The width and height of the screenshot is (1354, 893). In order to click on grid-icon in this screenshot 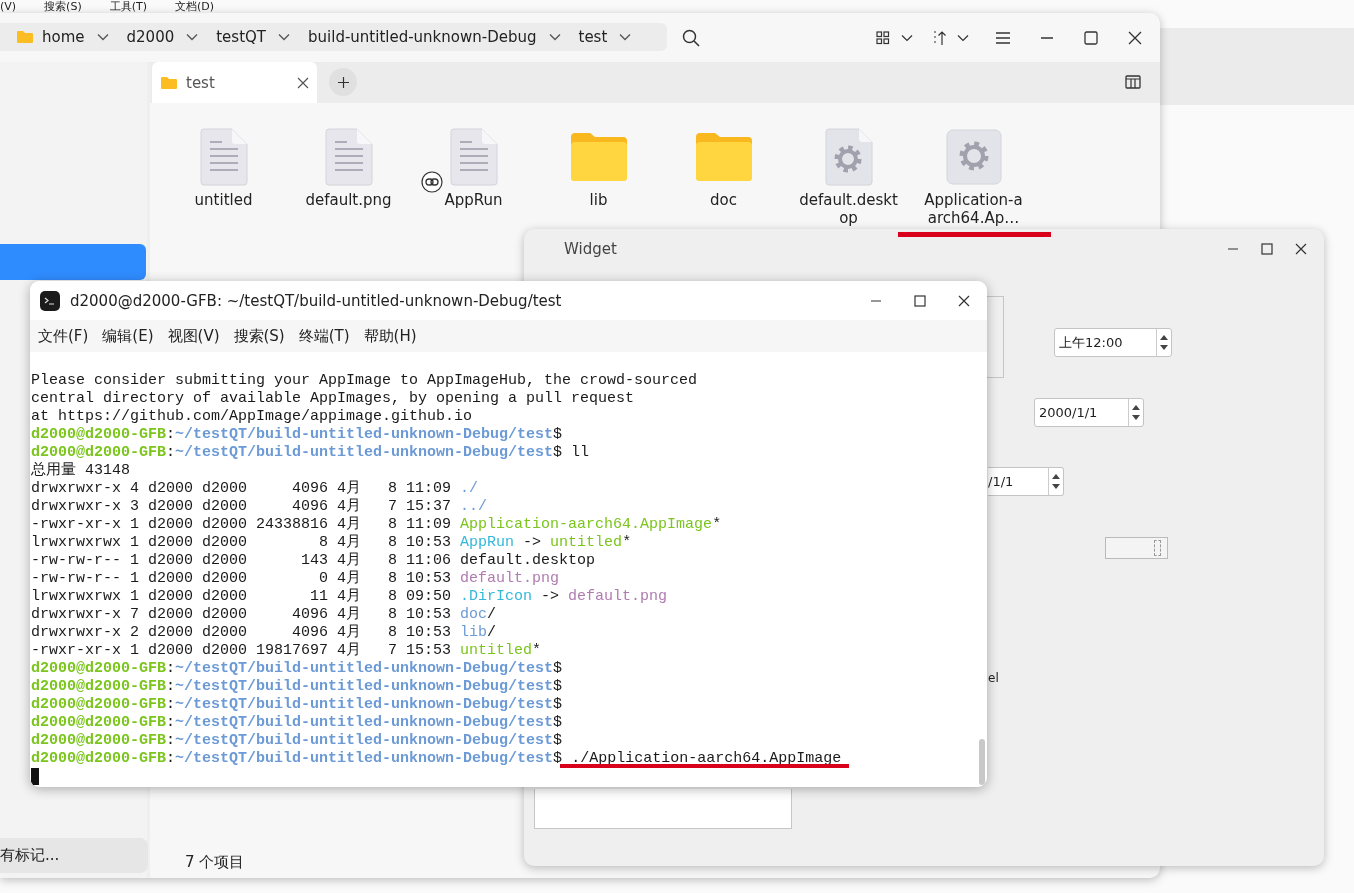, I will do `click(895, 37)`.